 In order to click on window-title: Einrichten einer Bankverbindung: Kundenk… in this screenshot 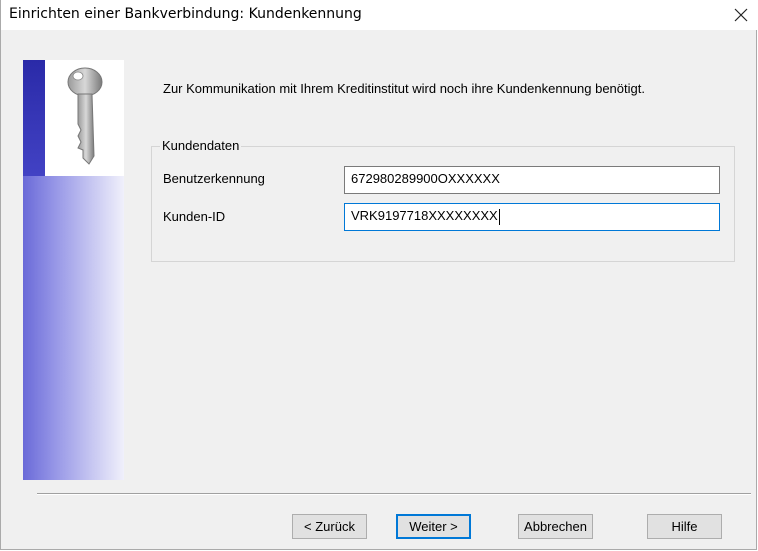, I will do `click(185, 14)`.